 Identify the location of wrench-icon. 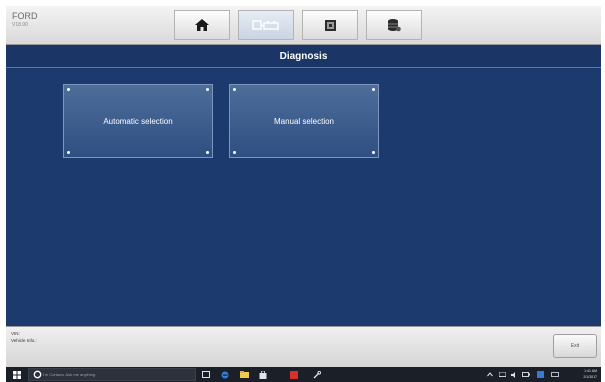
(317, 374).